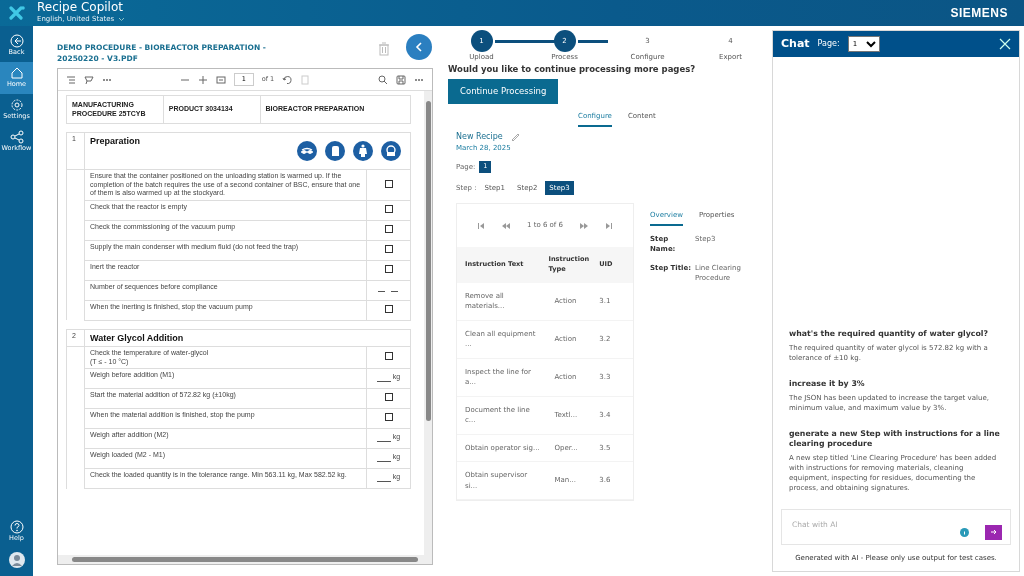 Image resolution: width=1024 pixels, height=576 pixels. What do you see at coordinates (202, 79) in the screenshot?
I see `zoom-in-icon` at bounding box center [202, 79].